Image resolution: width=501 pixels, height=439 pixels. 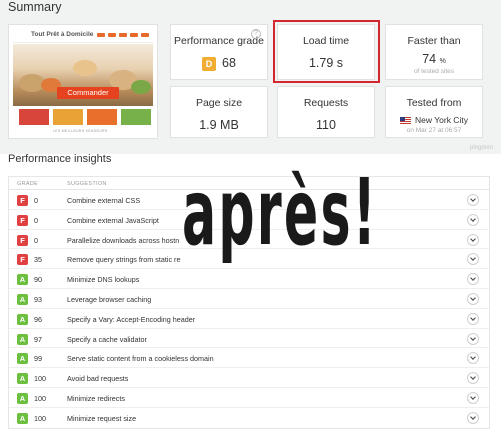 What do you see at coordinates (102, 418) in the screenshot?
I see `row-suggestion: Minimize request size` at bounding box center [102, 418].